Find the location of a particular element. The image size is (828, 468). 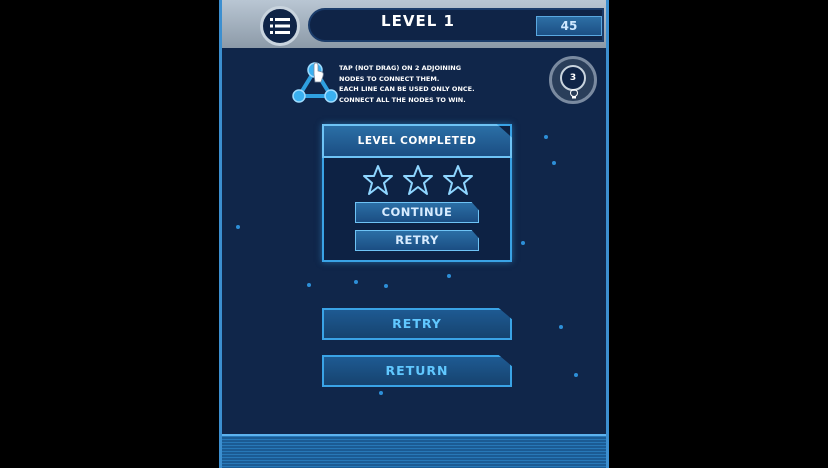

menu-button is located at coordinates (280, 26).